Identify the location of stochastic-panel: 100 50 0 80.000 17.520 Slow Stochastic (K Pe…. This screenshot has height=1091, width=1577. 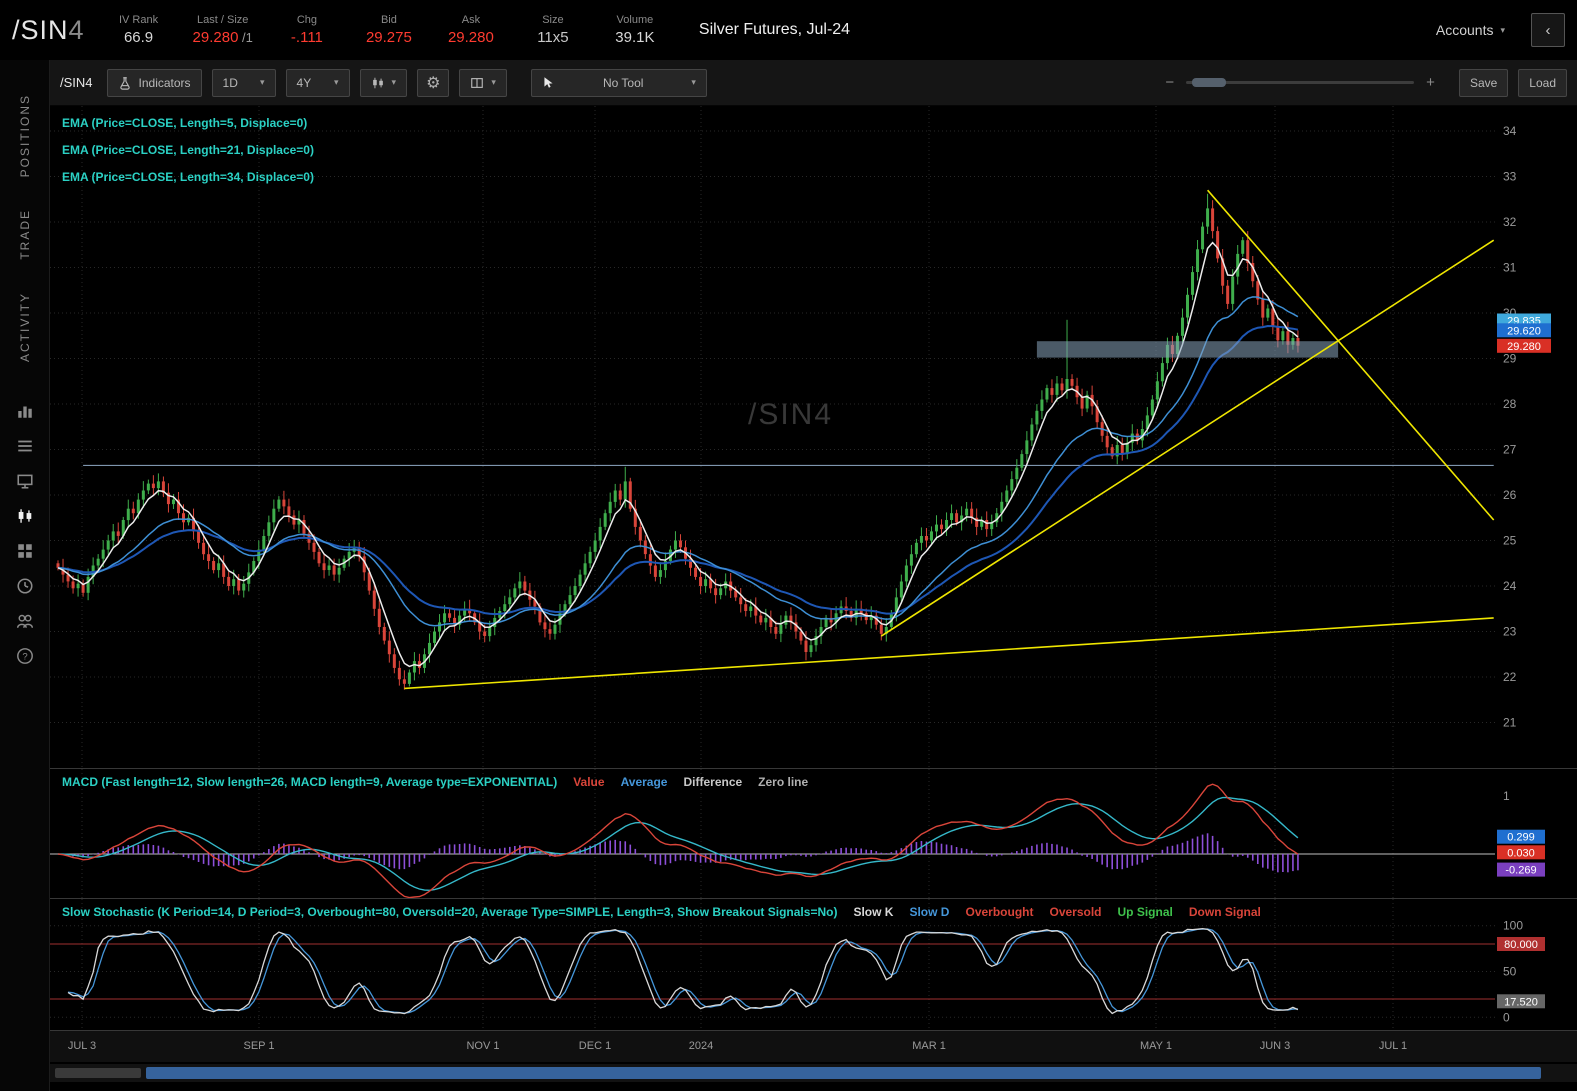
(813, 964).